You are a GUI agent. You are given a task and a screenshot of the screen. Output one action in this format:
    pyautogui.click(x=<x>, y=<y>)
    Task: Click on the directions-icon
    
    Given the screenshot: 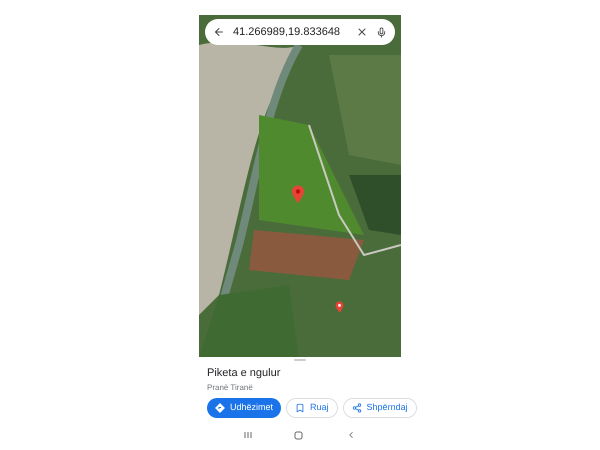 What is the action you would take?
    pyautogui.click(x=220, y=407)
    